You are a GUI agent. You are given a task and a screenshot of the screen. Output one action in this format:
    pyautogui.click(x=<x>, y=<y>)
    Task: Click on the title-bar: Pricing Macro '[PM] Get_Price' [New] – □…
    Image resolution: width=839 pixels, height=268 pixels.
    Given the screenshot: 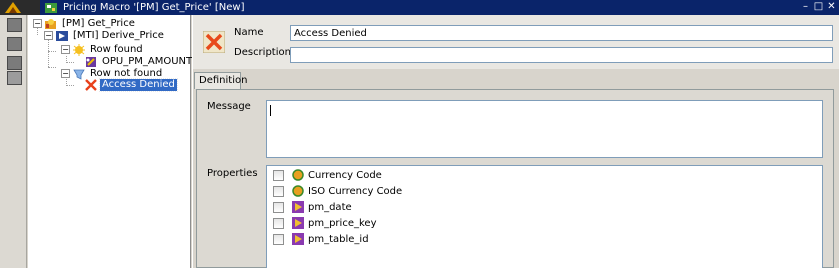 What is the action you would take?
    pyautogui.click(x=419, y=7)
    